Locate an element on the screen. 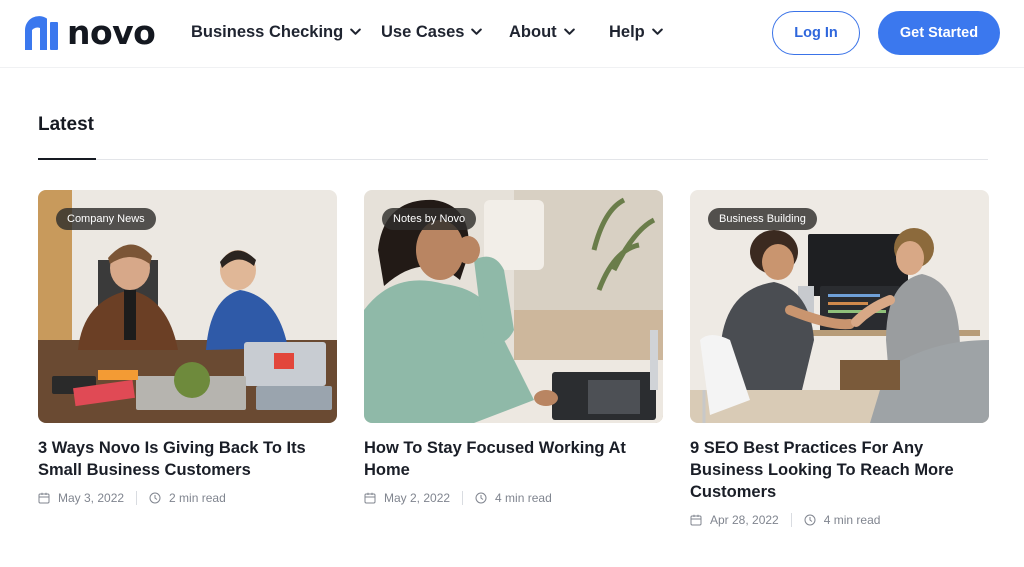 Image resolution: width=1024 pixels, height=567 pixels. nav-about: About is located at coordinates (542, 32).